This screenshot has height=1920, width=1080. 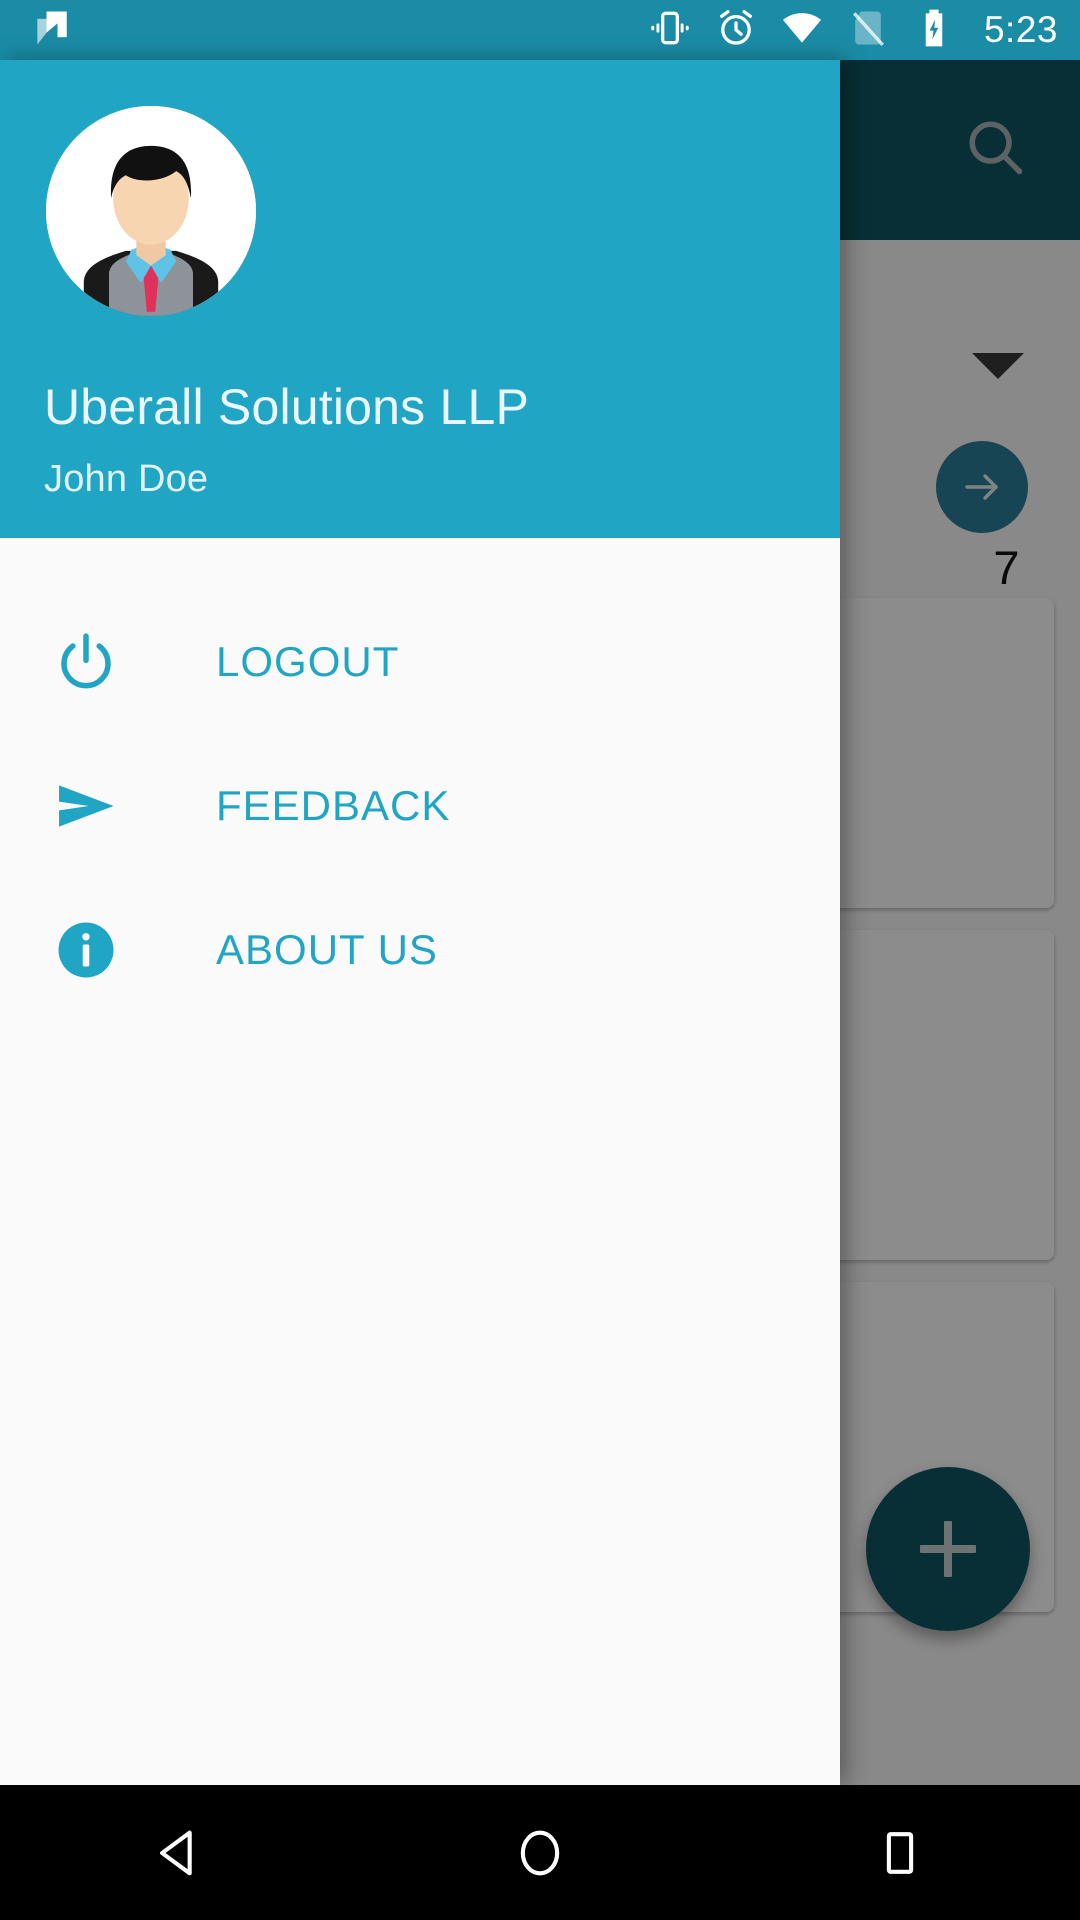 I want to click on avatar, so click(x=151, y=211).